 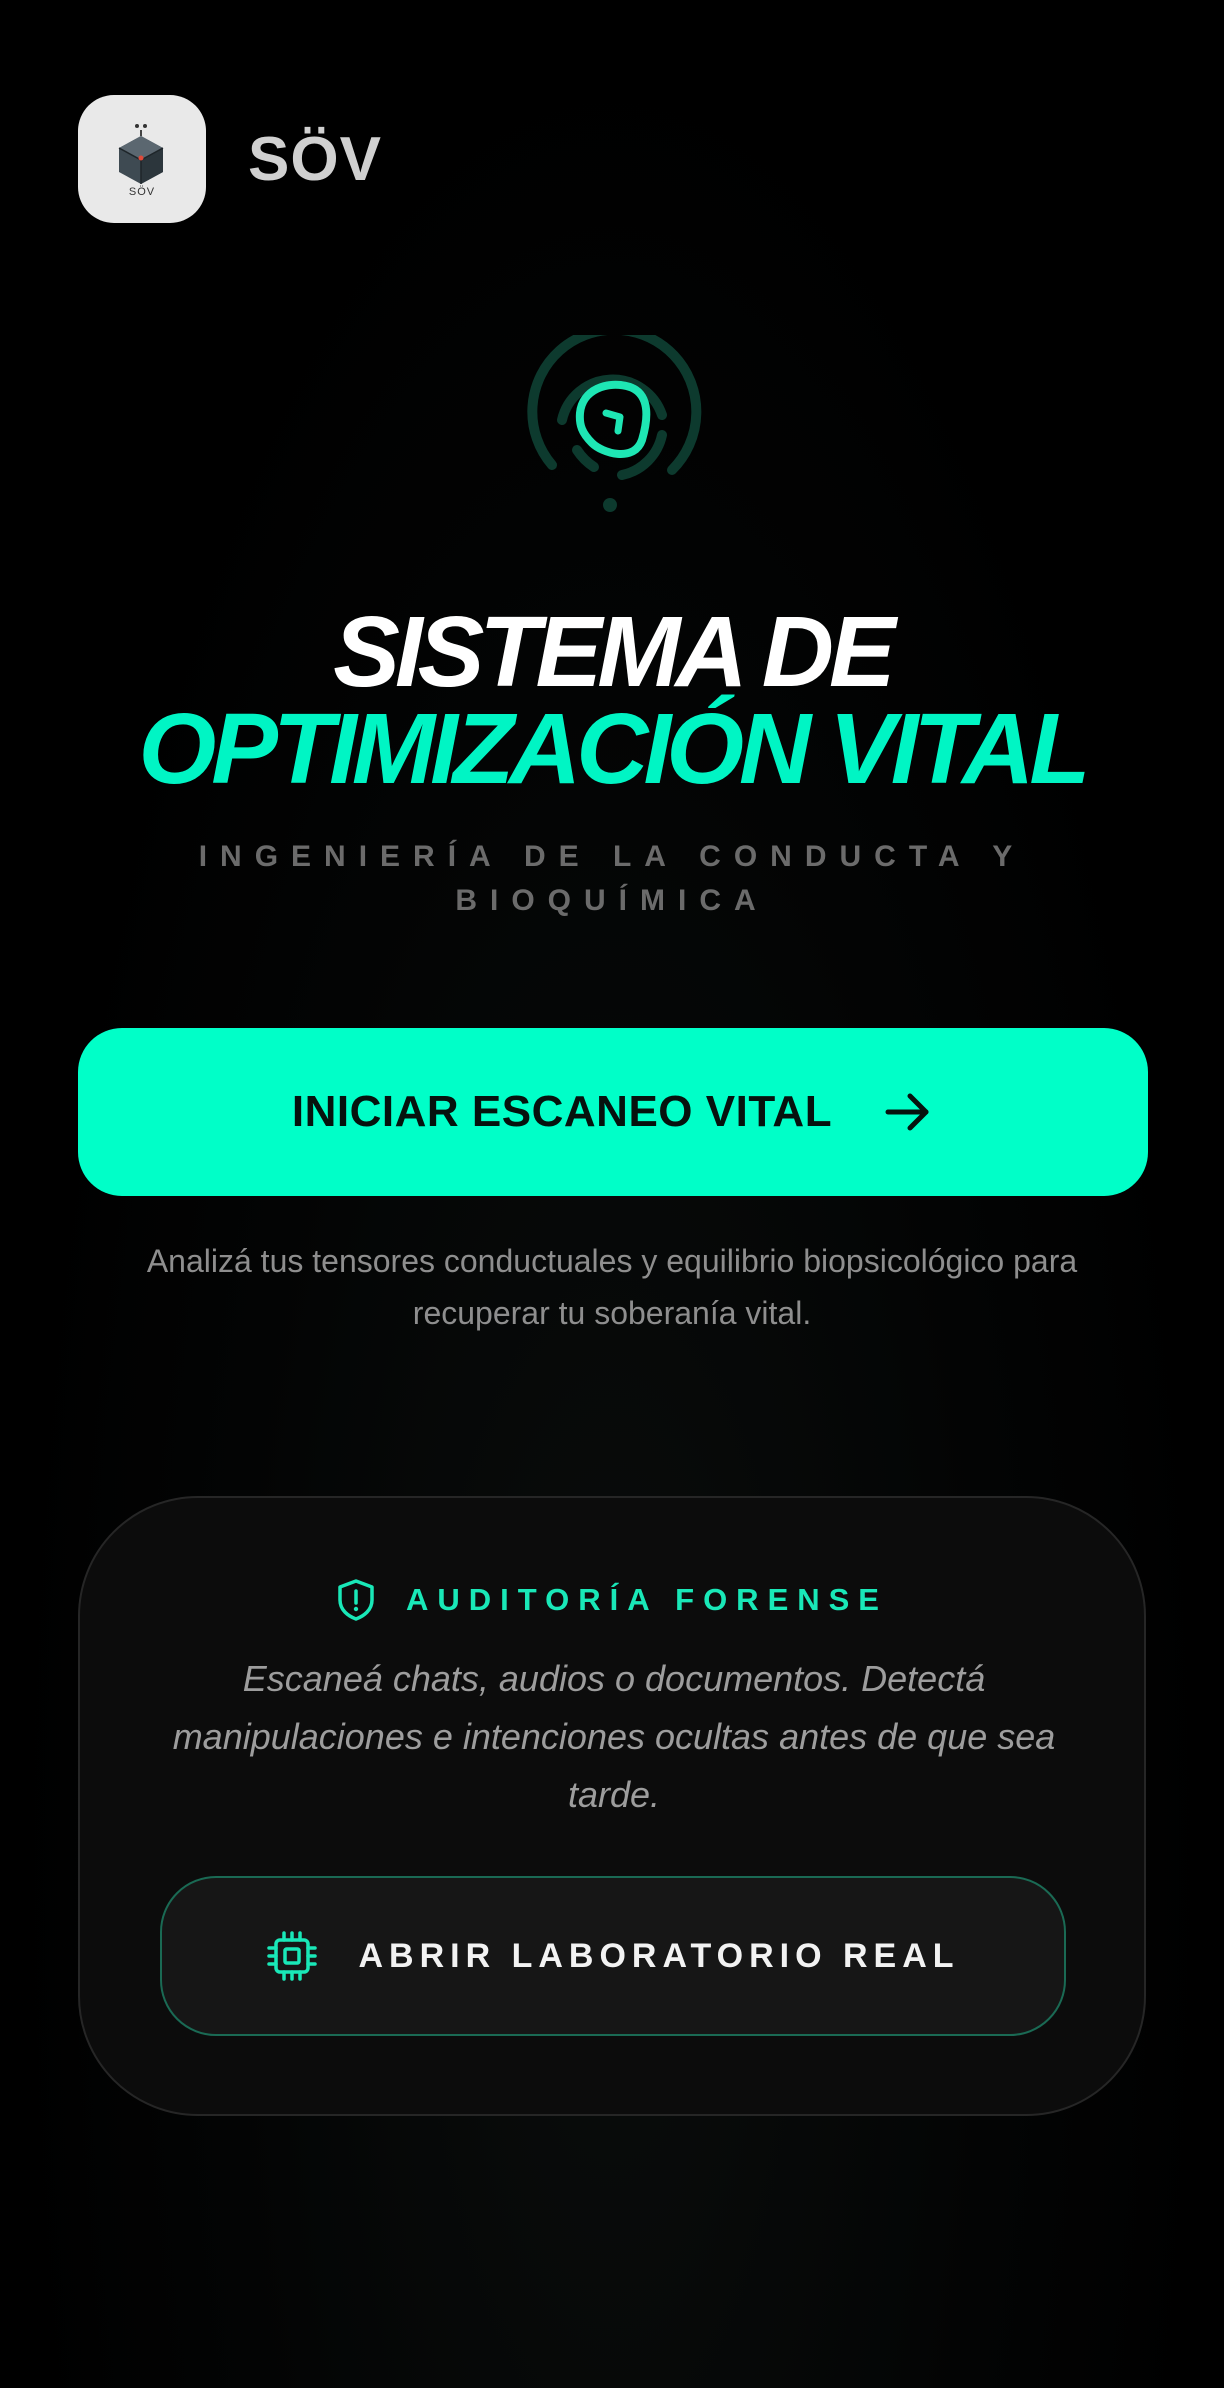 What do you see at coordinates (614, 749) in the screenshot?
I see `hero-title-line2: OPTIMIZACIÓN VITAL` at bounding box center [614, 749].